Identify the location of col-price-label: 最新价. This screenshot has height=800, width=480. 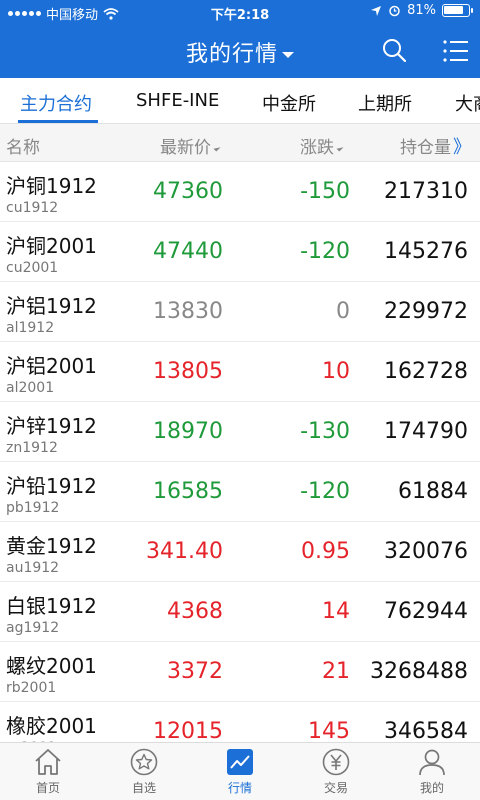
(185, 148).